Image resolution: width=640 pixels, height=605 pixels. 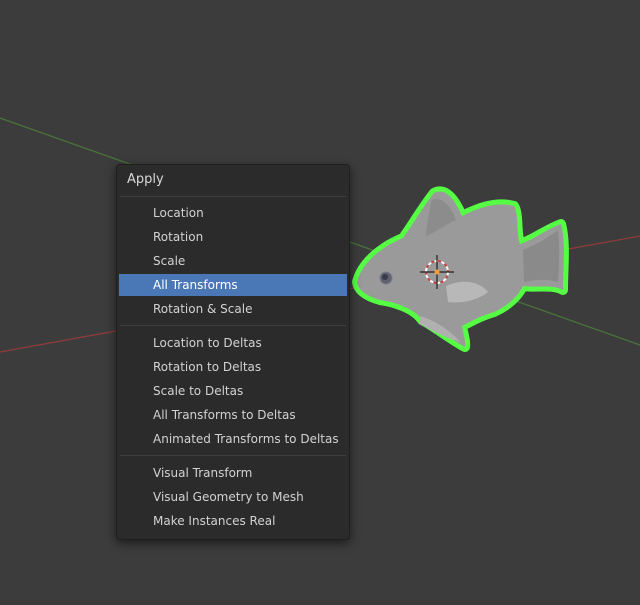 What do you see at coordinates (437, 272) in the screenshot?
I see `object-origin-dot` at bounding box center [437, 272].